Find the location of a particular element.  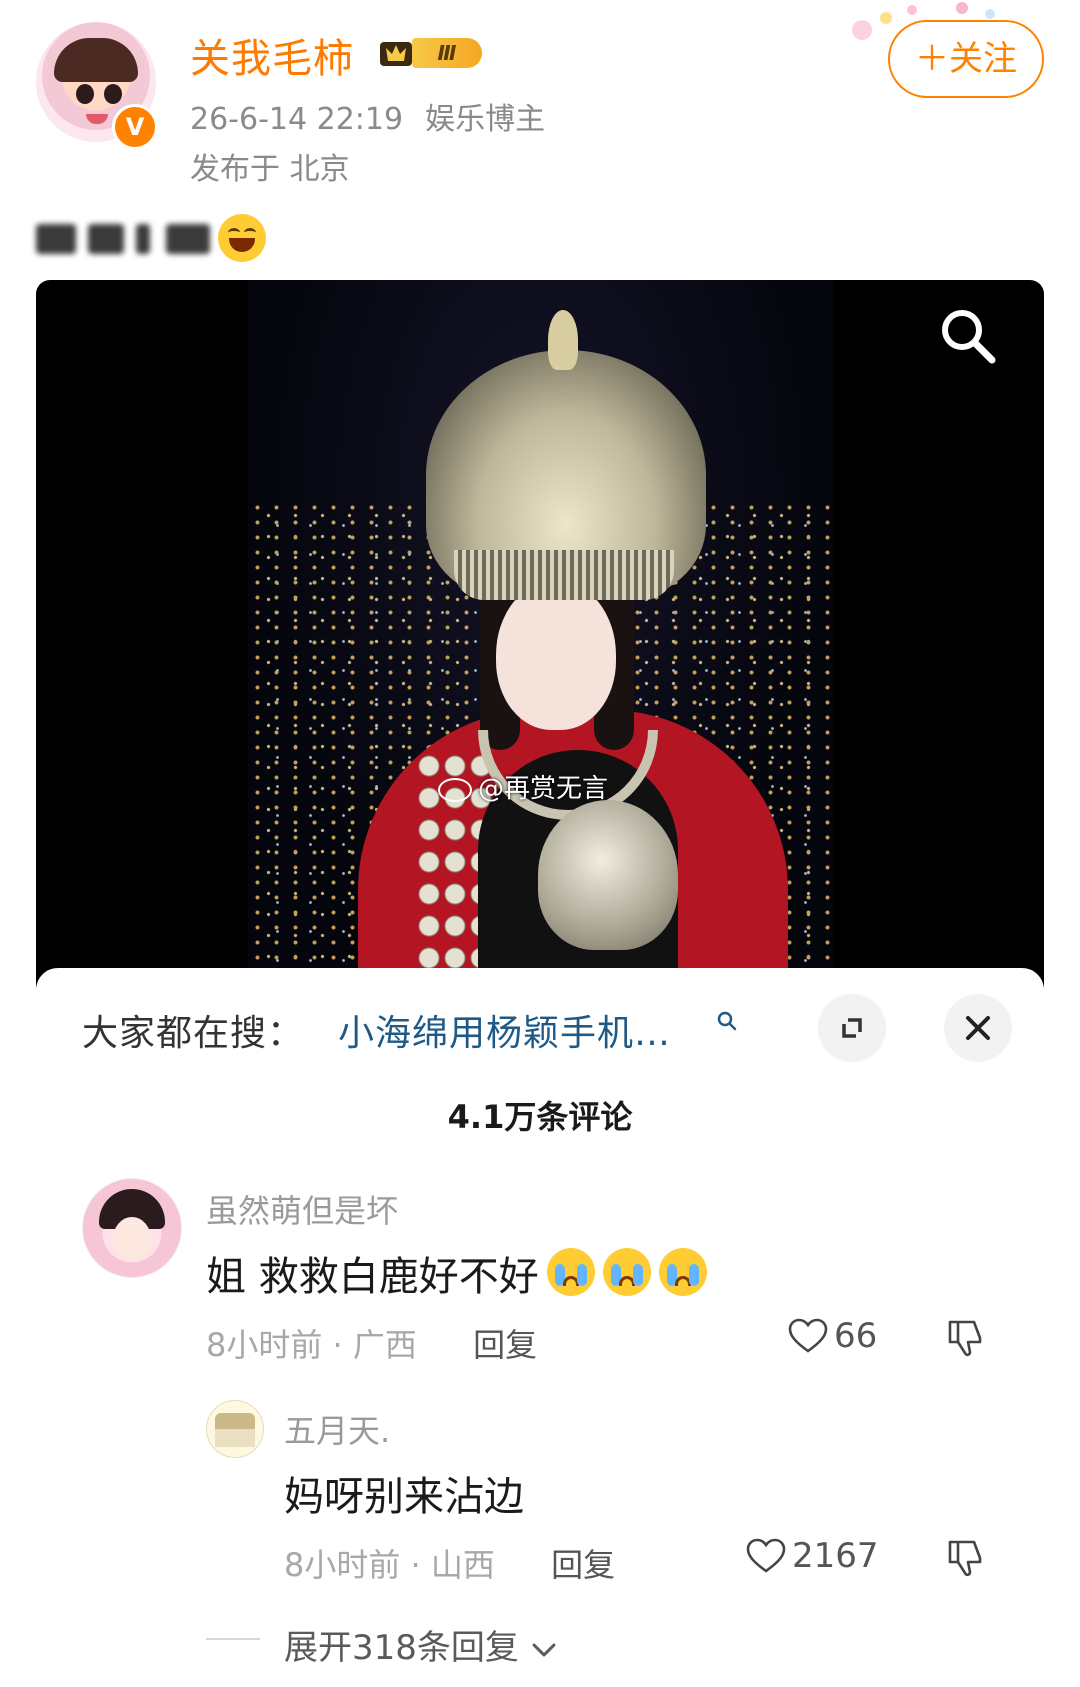

author-tag: 娱乐博主 is located at coordinates (485, 119).